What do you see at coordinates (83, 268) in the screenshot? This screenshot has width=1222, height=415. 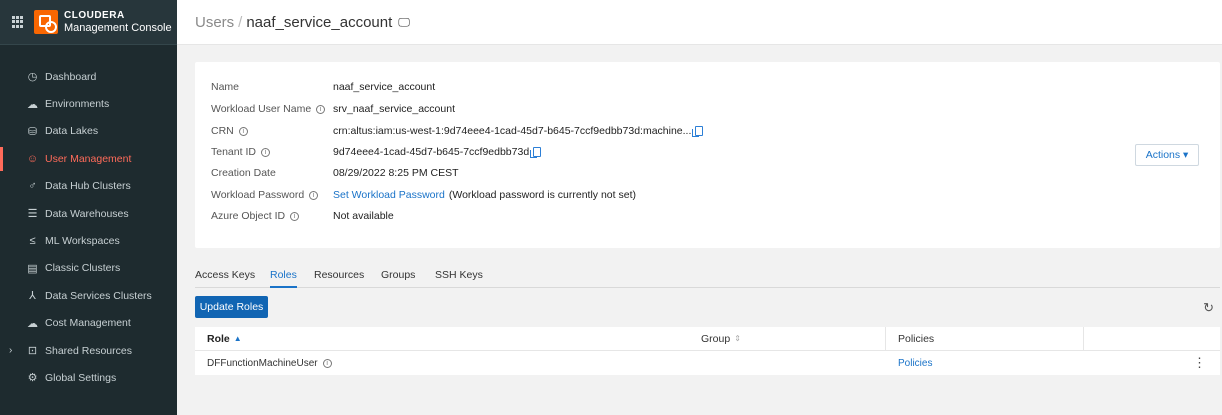 I see `sidebar-item-label: Classic Clusters` at bounding box center [83, 268].